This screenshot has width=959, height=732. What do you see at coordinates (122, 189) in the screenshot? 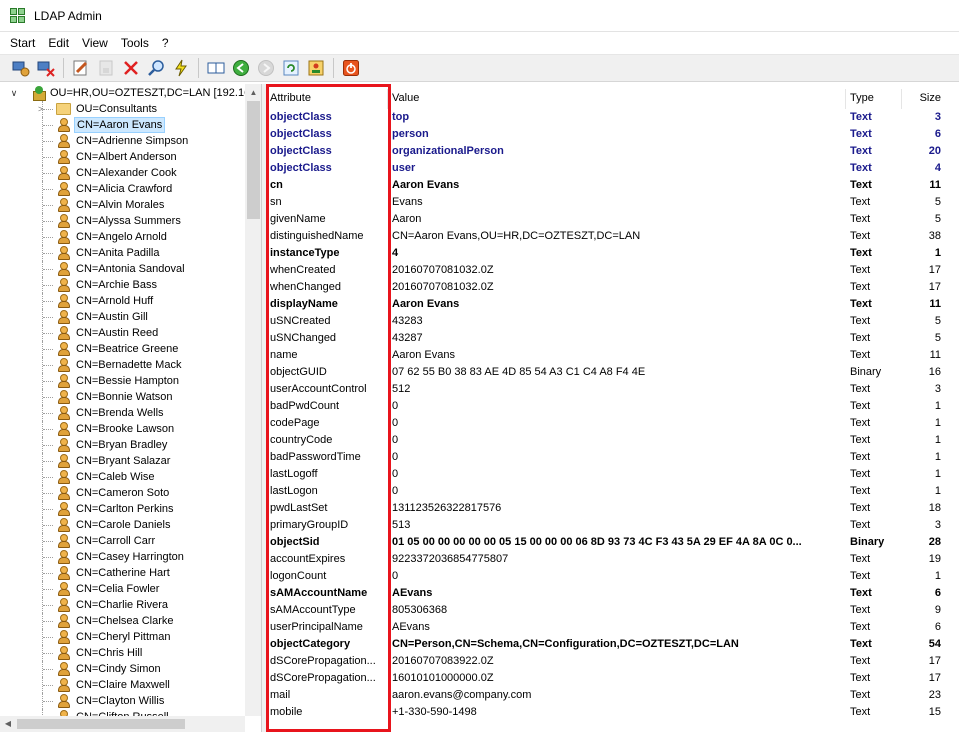
I see `tree-user-node: CN=Alicia Crawford` at bounding box center [122, 189].